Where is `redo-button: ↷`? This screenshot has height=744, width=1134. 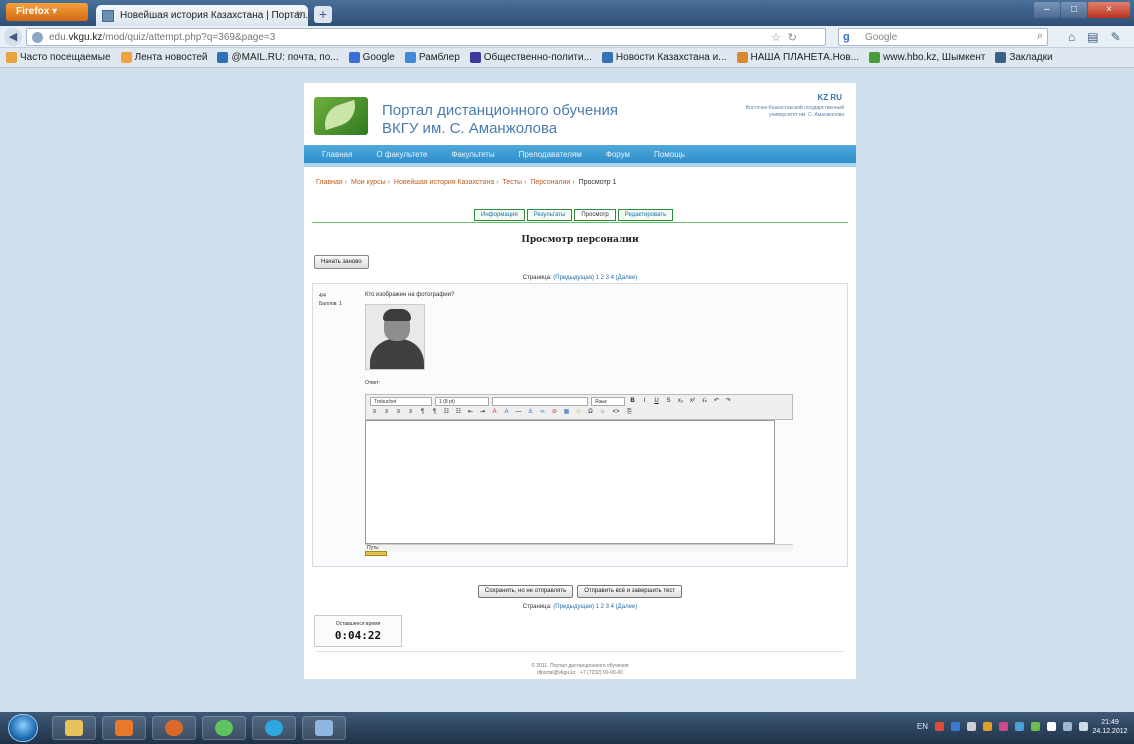 redo-button: ↷ is located at coordinates (728, 401).